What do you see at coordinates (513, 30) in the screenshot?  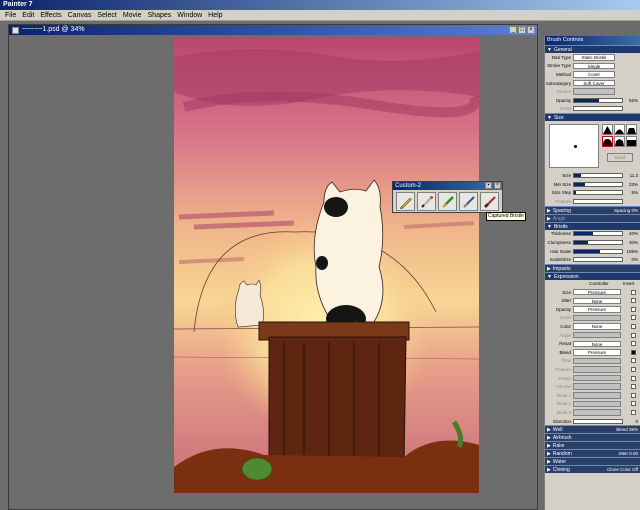 I see `minimize-icon: _` at bounding box center [513, 30].